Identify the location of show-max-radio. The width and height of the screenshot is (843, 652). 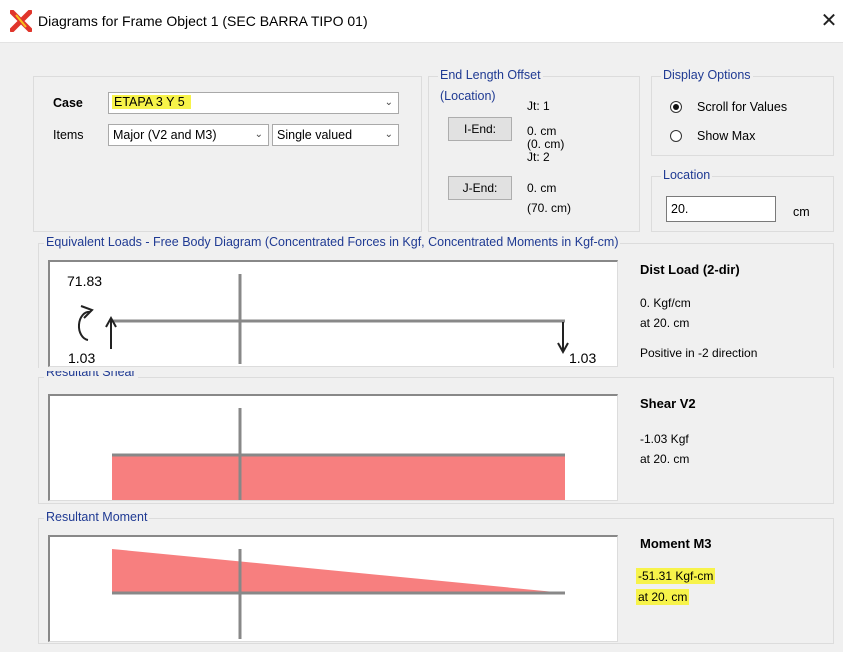
(676, 136).